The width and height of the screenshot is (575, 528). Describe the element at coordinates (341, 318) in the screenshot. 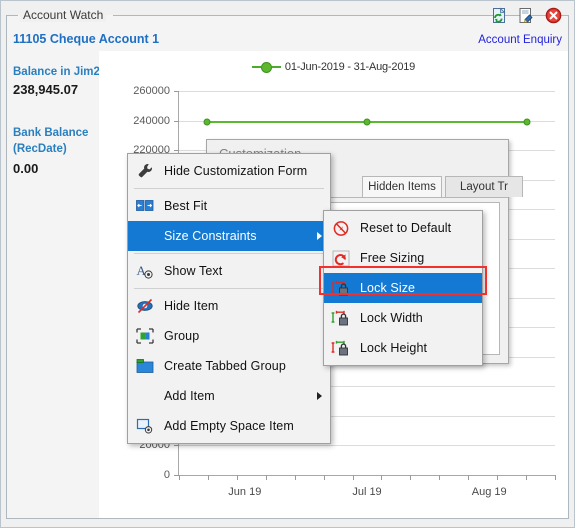

I see `lock-width-icon` at that location.